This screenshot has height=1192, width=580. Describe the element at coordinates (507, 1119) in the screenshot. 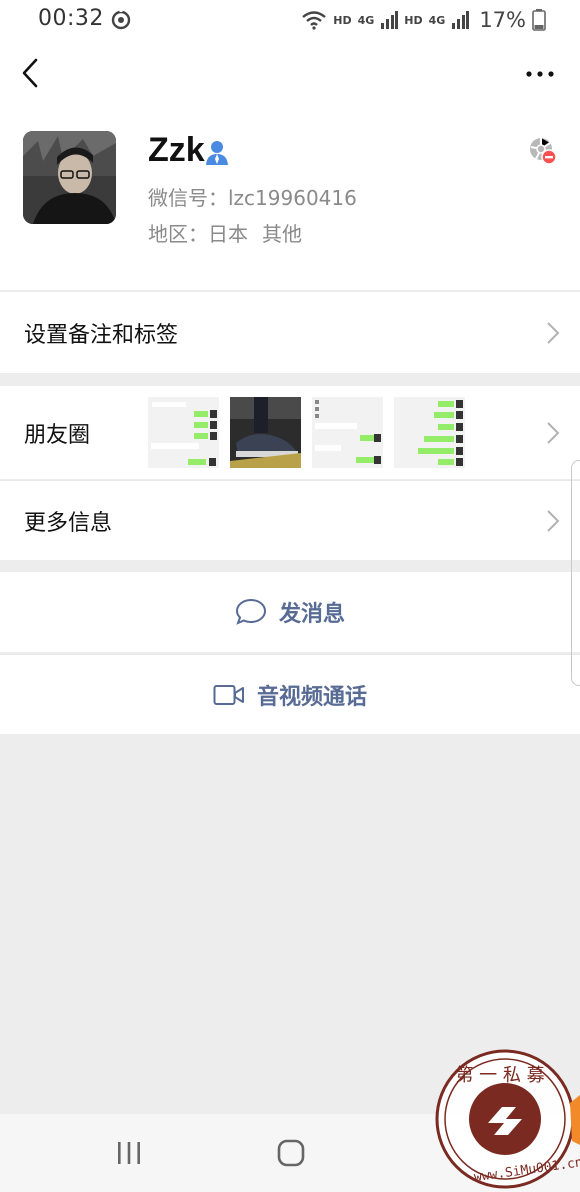

I see `watermark-seal: 第 一 私 募 www.SiMu001.cn` at that location.